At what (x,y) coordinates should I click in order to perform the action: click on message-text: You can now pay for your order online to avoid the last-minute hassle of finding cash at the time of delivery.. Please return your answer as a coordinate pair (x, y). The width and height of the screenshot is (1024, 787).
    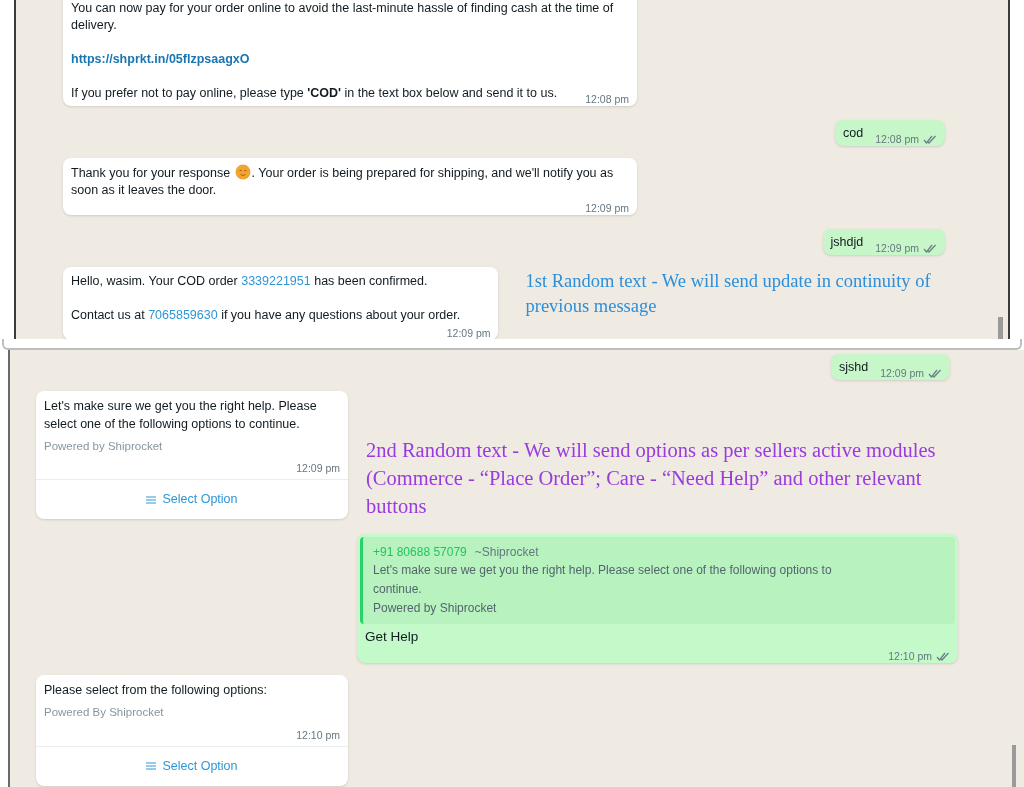
    Looking at the image, I should click on (343, 17).